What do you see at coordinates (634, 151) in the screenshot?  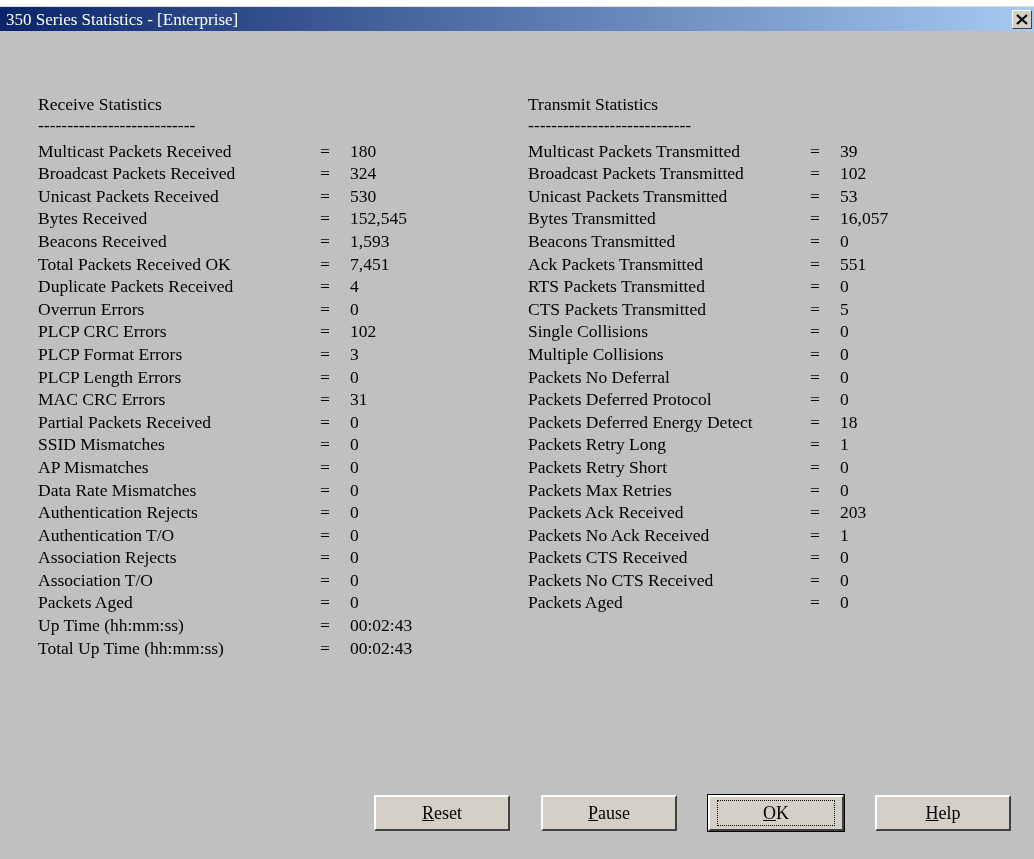 I see `stat-label: Multicast Packets Transmitted` at bounding box center [634, 151].